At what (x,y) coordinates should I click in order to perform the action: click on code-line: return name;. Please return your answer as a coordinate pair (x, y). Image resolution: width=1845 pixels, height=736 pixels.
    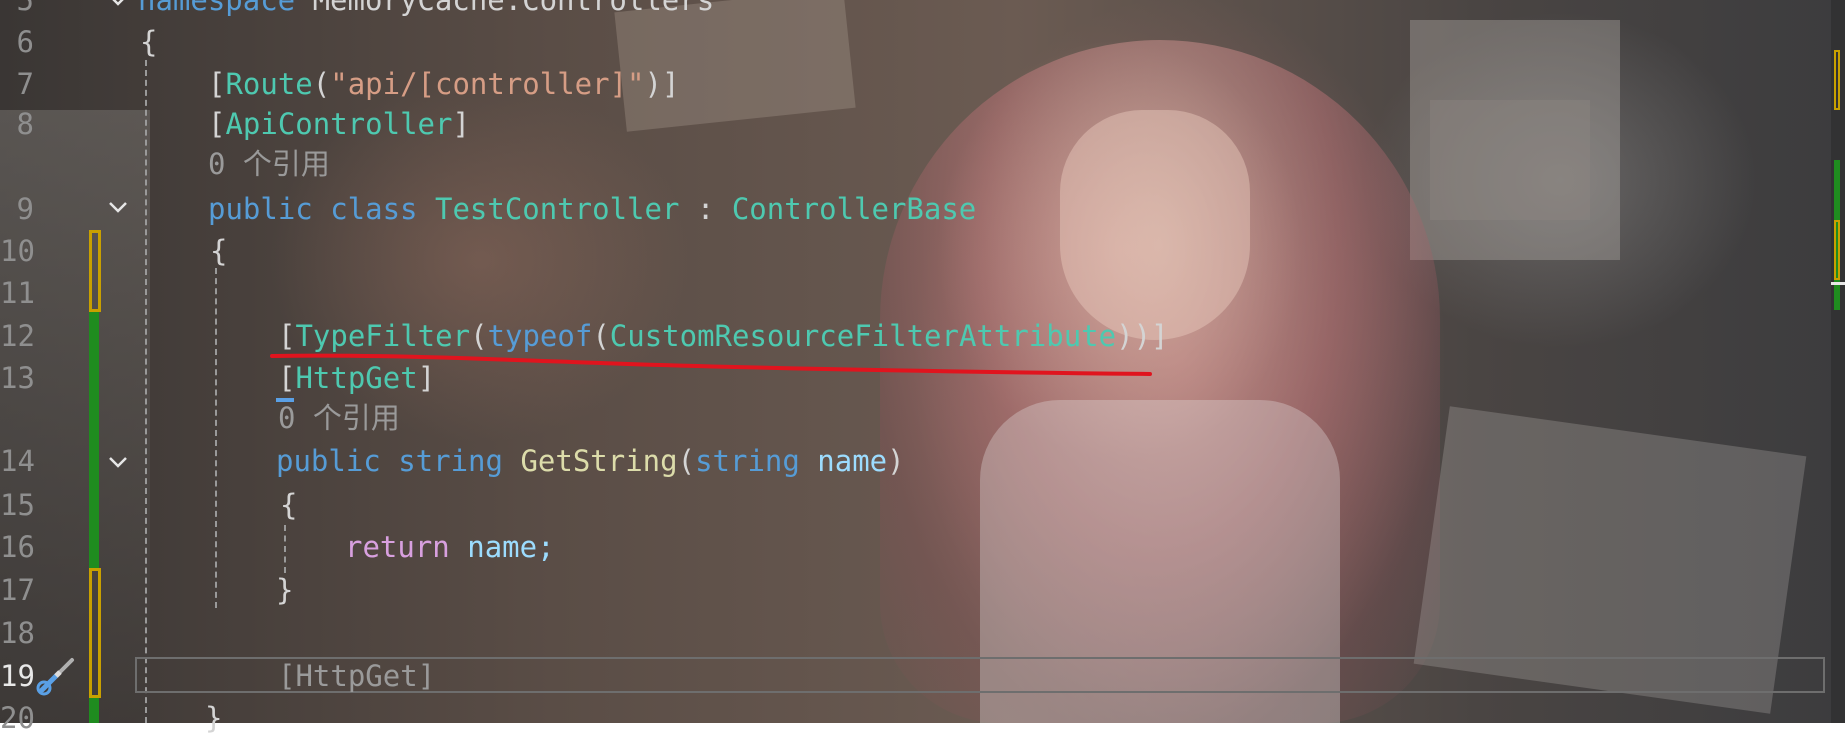
    Looking at the image, I should click on (450, 547).